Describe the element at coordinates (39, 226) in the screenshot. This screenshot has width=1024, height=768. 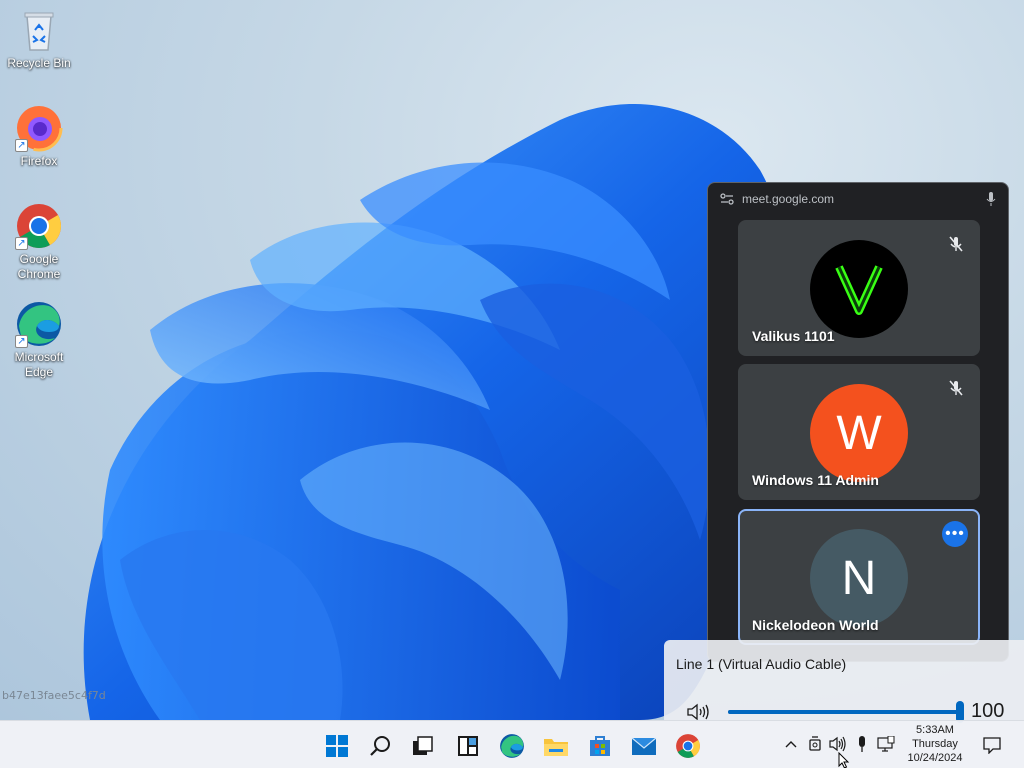
I see `chrome-icon: ↗` at that location.